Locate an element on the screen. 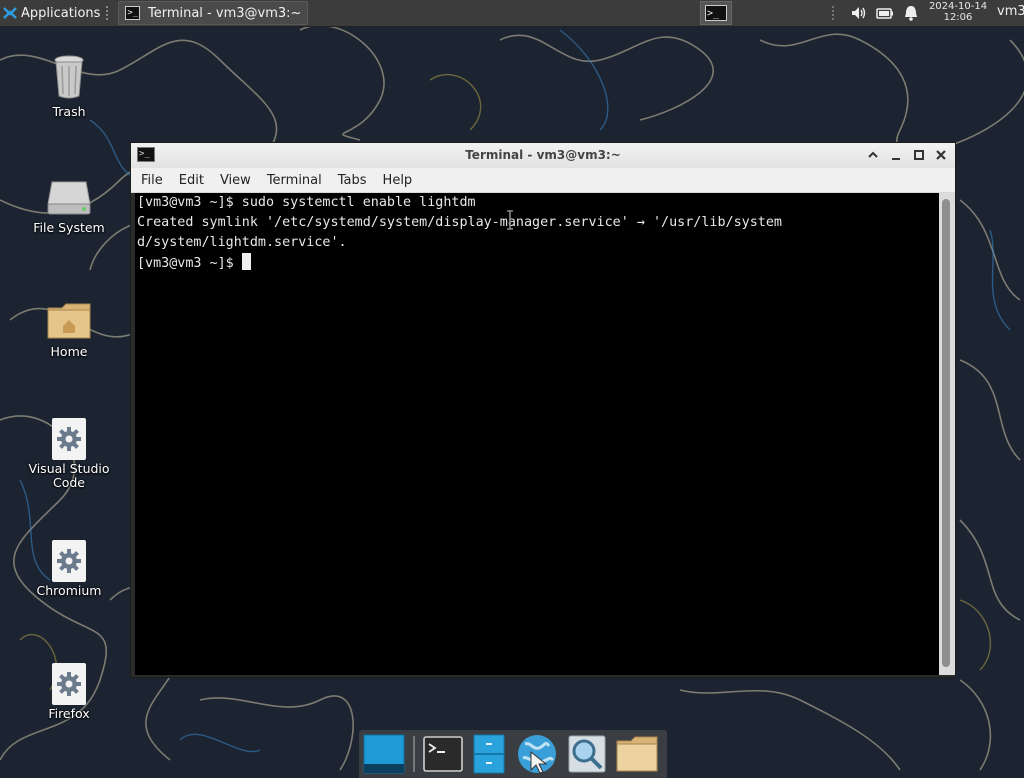 The image size is (1024, 778). show-desktop-icon is located at coordinates (384, 754).